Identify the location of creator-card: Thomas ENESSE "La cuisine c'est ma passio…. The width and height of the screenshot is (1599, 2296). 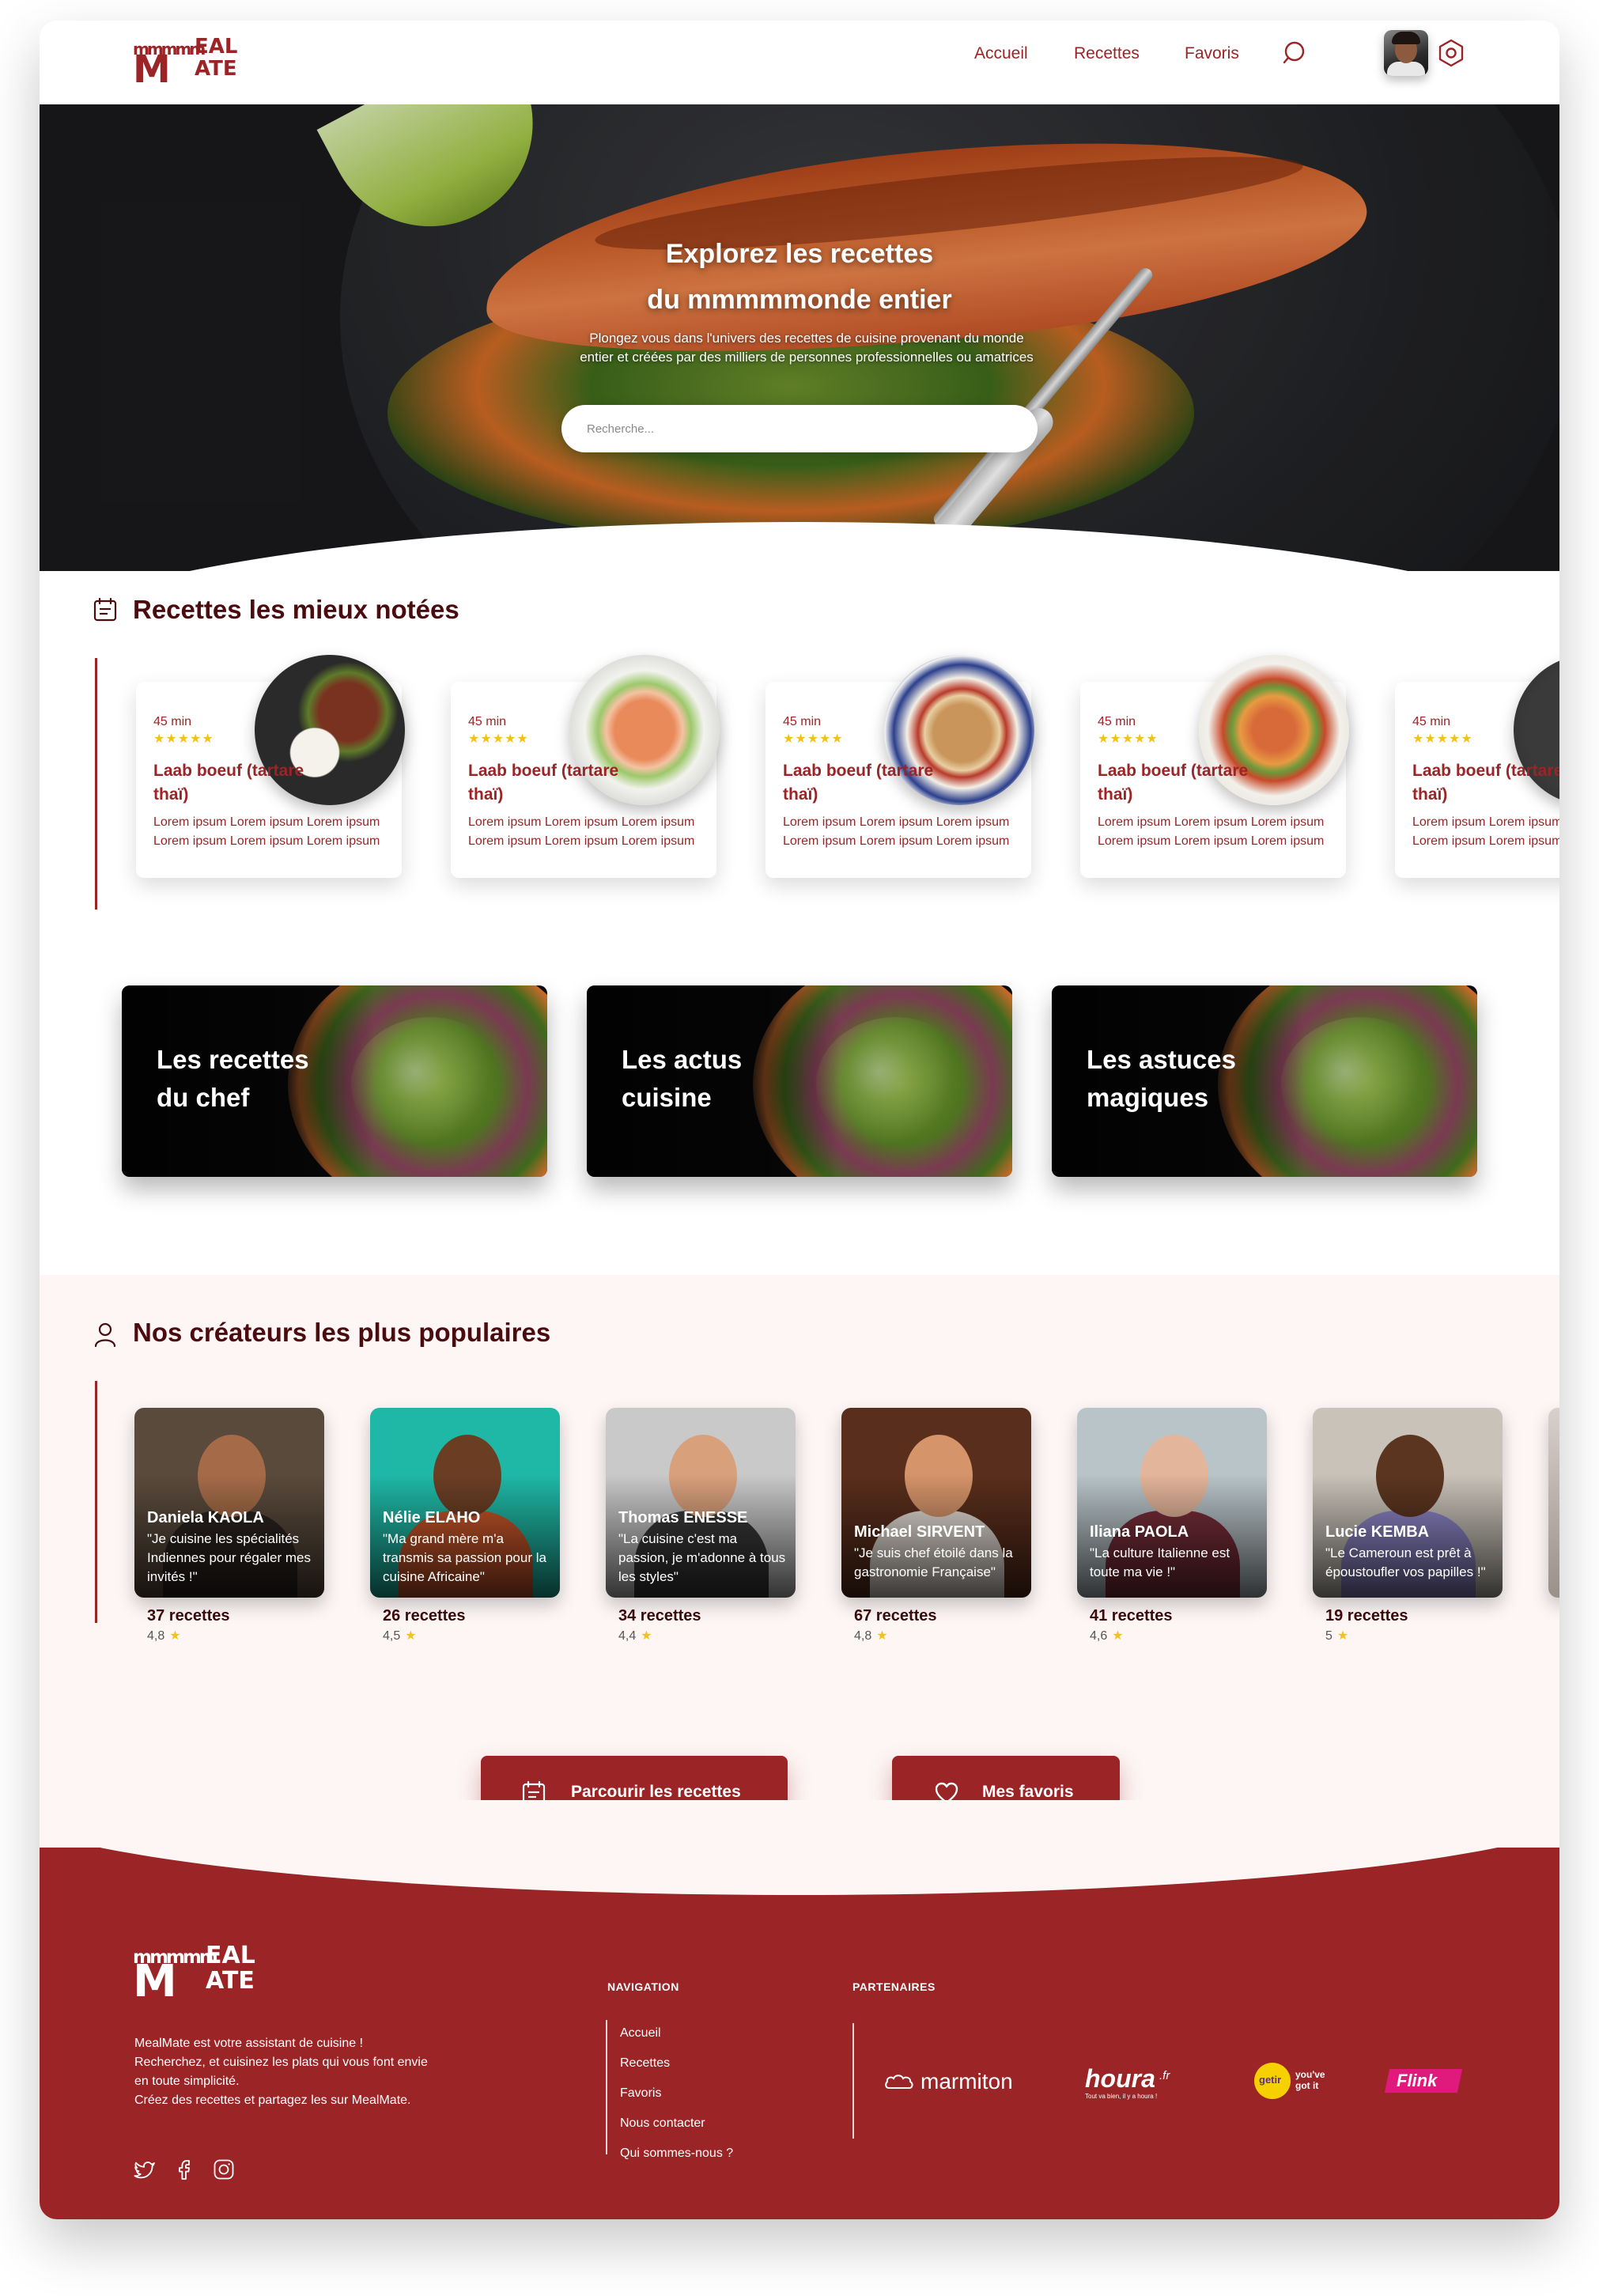
(701, 1525).